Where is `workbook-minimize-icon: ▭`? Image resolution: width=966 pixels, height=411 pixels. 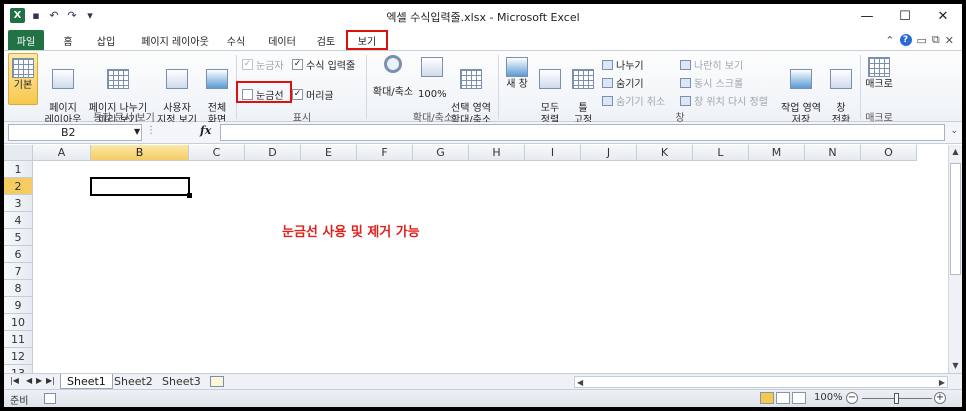
workbook-minimize-icon: ▭ is located at coordinates (922, 40).